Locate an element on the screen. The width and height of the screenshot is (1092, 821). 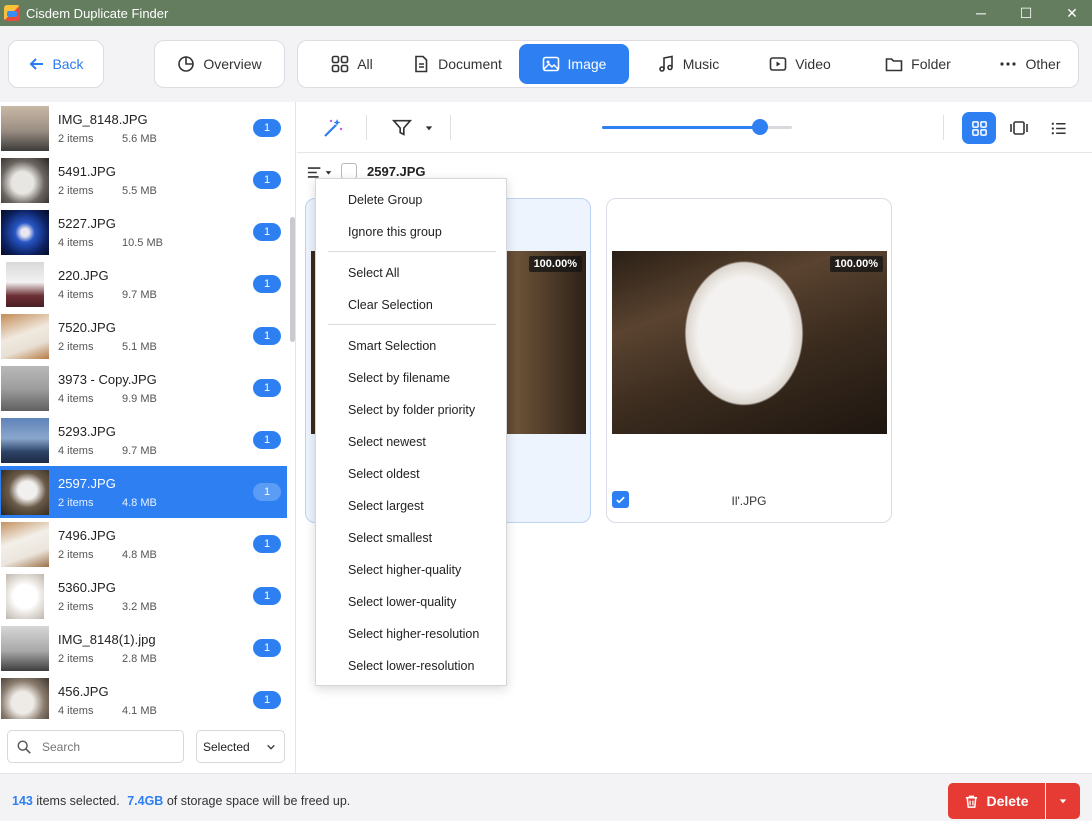
list-view-button is located at coordinates (1058, 128).